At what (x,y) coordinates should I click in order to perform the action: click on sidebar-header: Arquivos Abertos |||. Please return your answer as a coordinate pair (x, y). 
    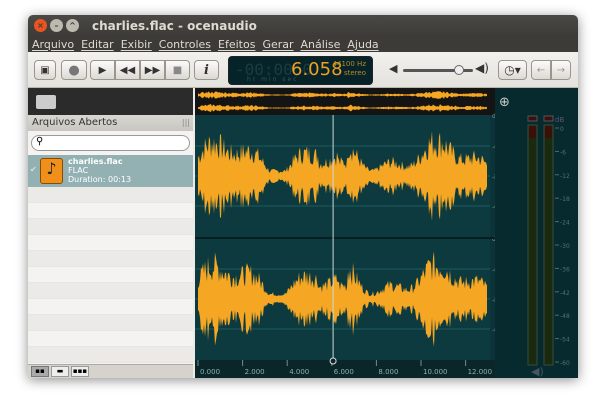
    Looking at the image, I should click on (110, 123).